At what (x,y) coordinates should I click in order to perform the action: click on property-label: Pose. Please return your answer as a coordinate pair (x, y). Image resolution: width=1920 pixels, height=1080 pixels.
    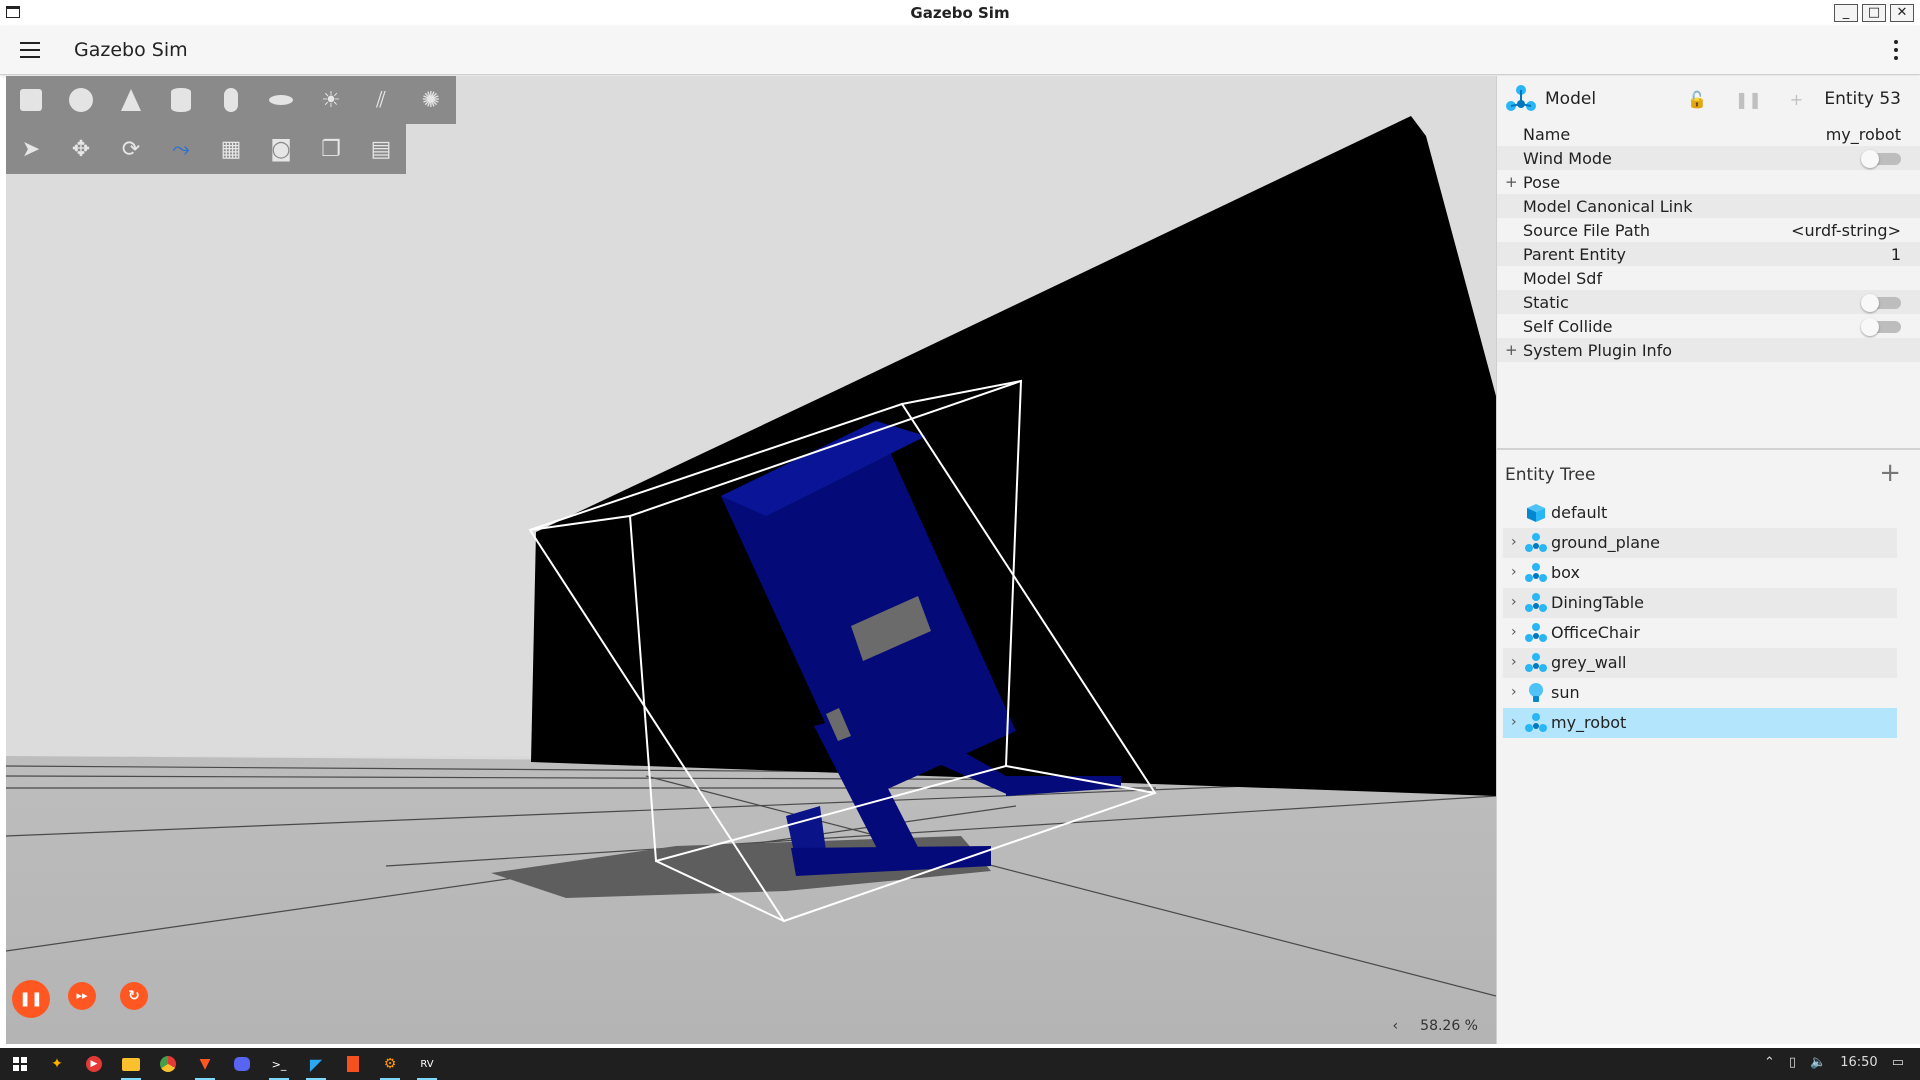
    Looking at the image, I should click on (1541, 182).